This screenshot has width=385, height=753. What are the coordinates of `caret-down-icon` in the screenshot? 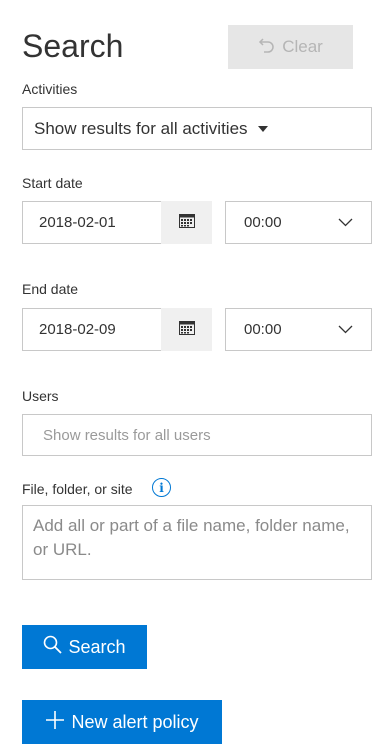 It's located at (262, 128).